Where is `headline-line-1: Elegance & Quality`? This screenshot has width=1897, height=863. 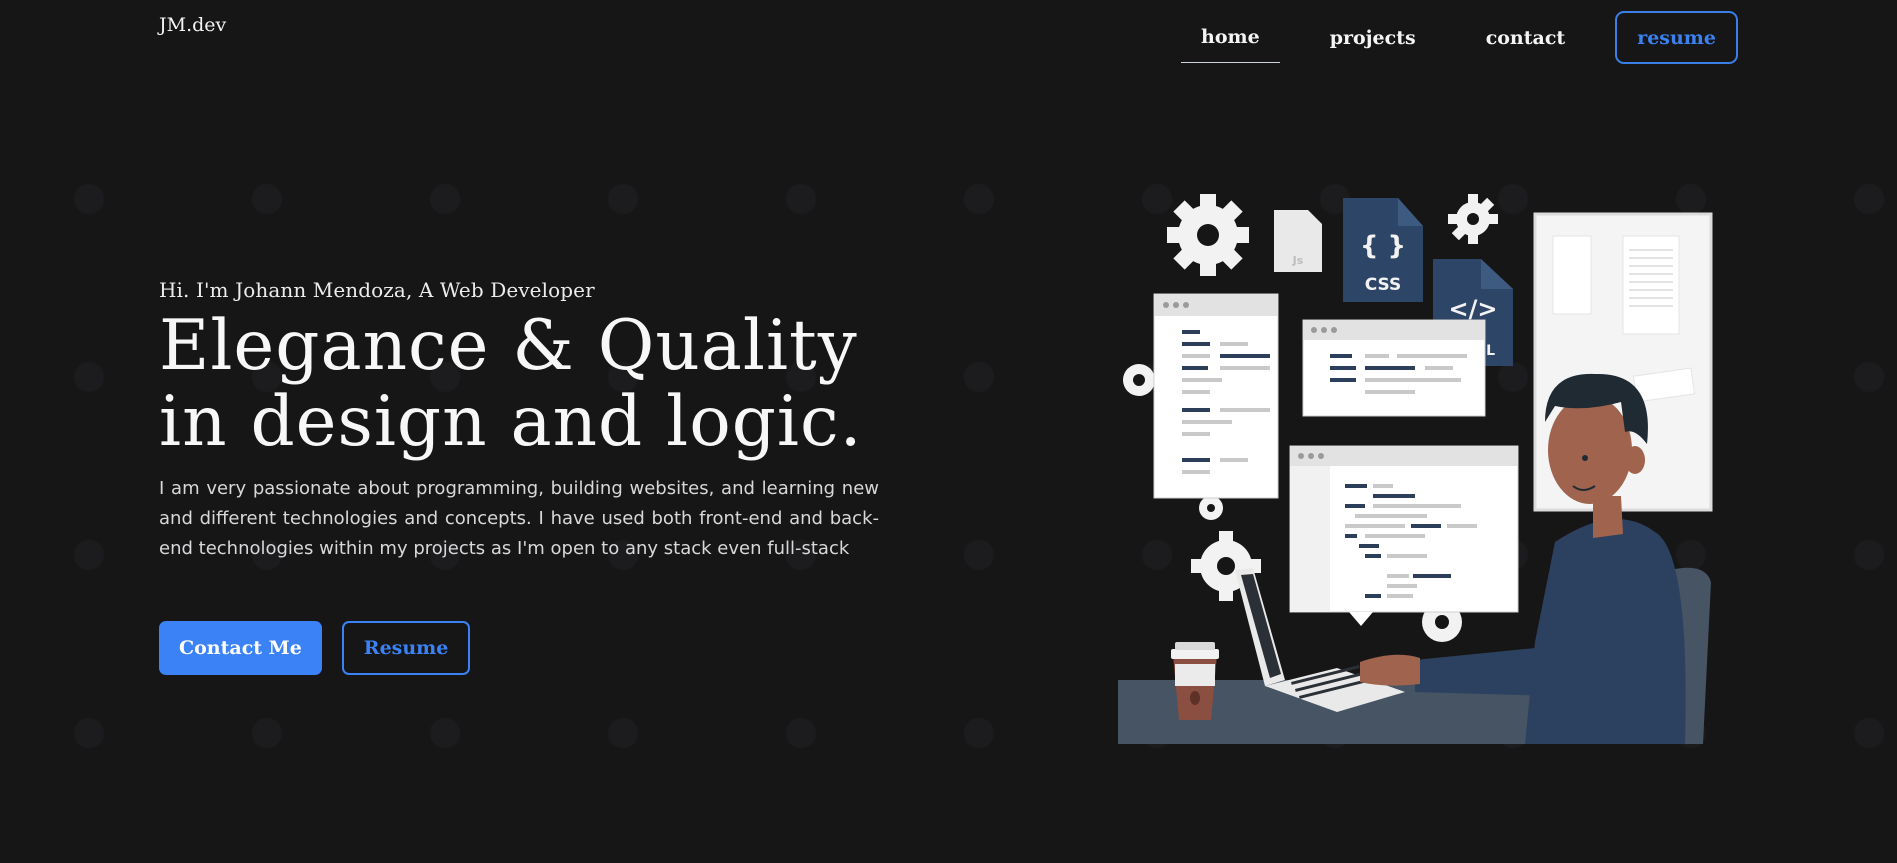 headline-line-1: Elegance & Quality is located at coordinates (508, 346).